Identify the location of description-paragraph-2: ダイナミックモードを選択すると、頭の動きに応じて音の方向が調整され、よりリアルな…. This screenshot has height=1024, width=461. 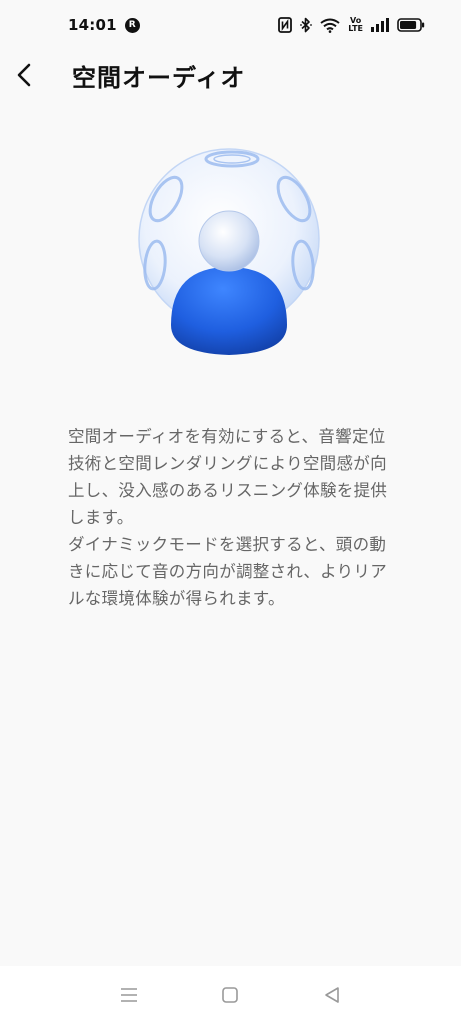
(228, 571).